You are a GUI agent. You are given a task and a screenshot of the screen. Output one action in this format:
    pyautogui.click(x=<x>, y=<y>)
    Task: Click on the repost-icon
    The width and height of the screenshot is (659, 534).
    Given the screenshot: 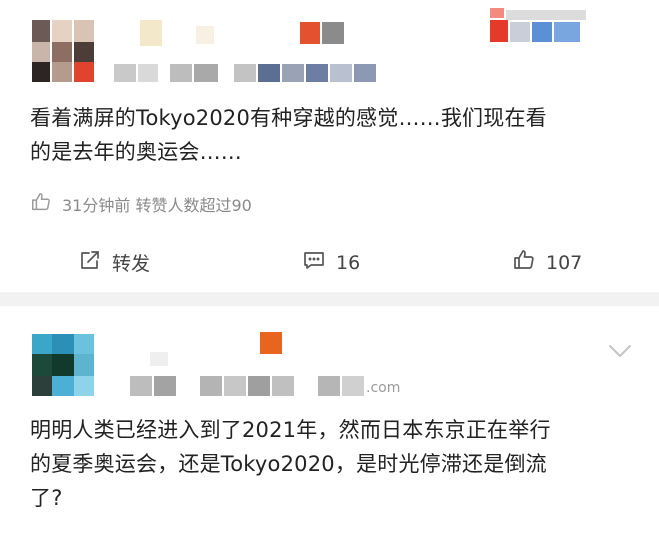 What is the action you would take?
    pyautogui.click(x=90, y=262)
    